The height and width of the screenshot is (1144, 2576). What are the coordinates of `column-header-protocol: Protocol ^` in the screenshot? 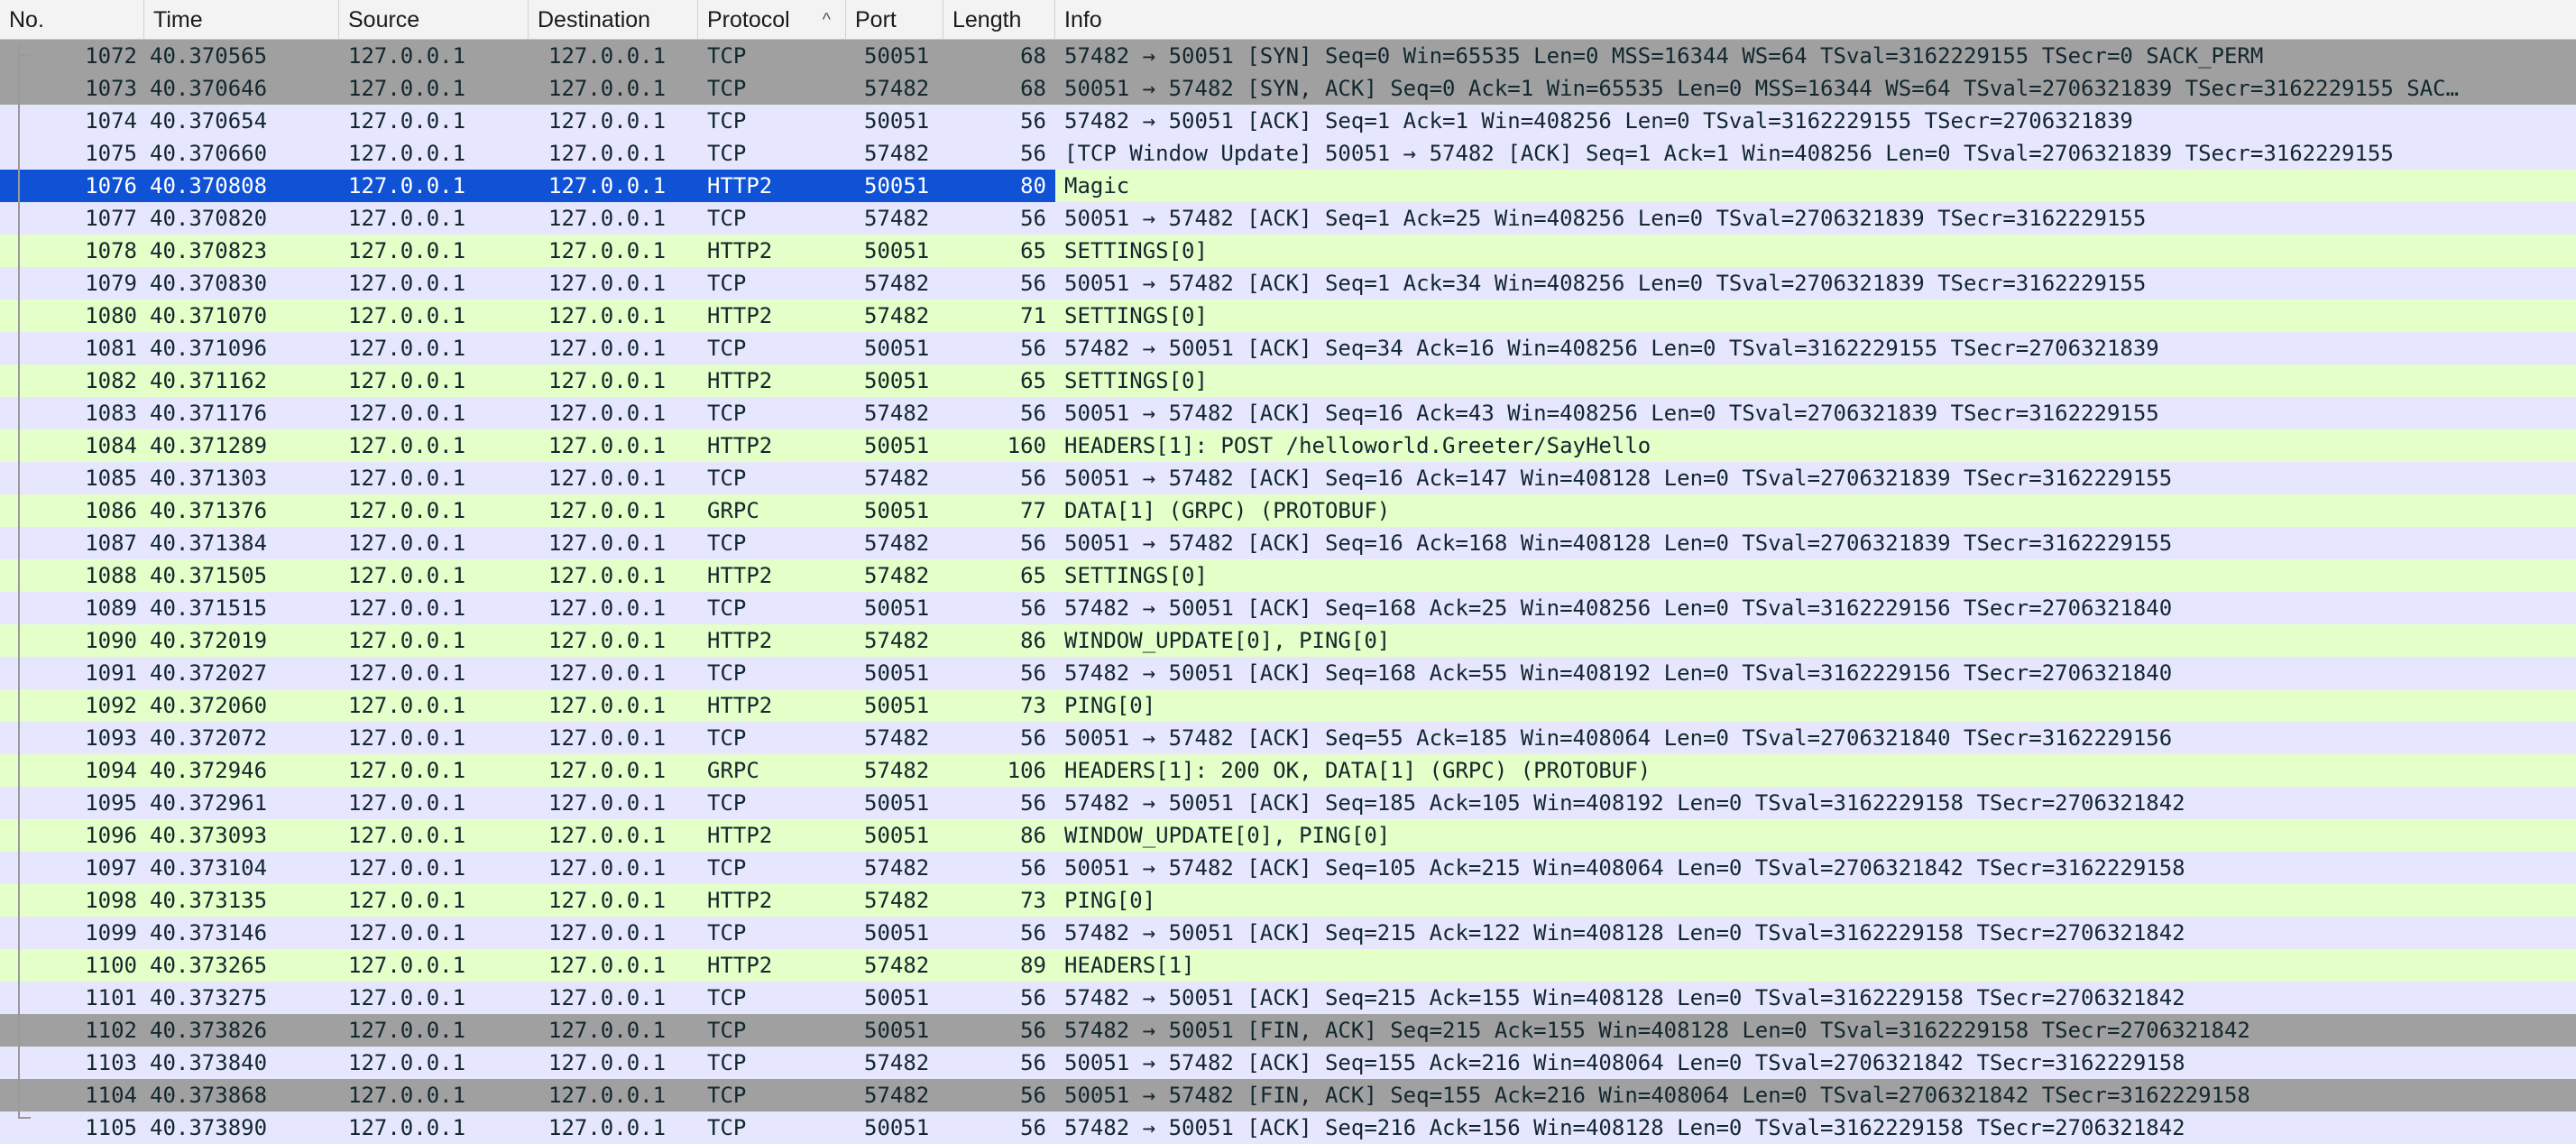 It's located at (772, 20).